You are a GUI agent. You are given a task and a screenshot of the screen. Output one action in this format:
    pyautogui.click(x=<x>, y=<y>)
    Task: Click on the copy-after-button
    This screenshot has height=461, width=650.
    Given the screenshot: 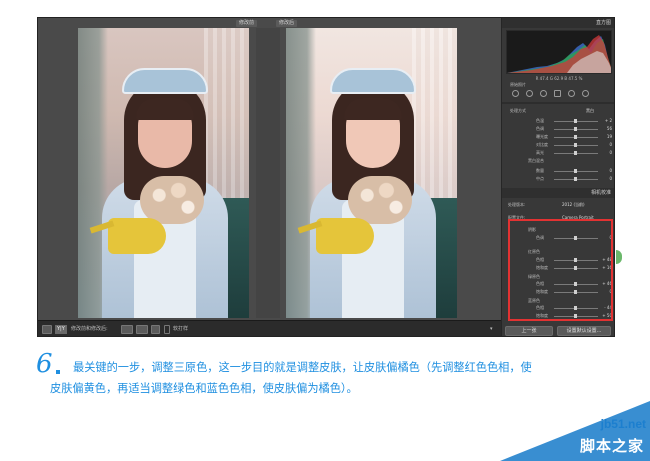 What is the action you would take?
    pyautogui.click(x=142, y=329)
    